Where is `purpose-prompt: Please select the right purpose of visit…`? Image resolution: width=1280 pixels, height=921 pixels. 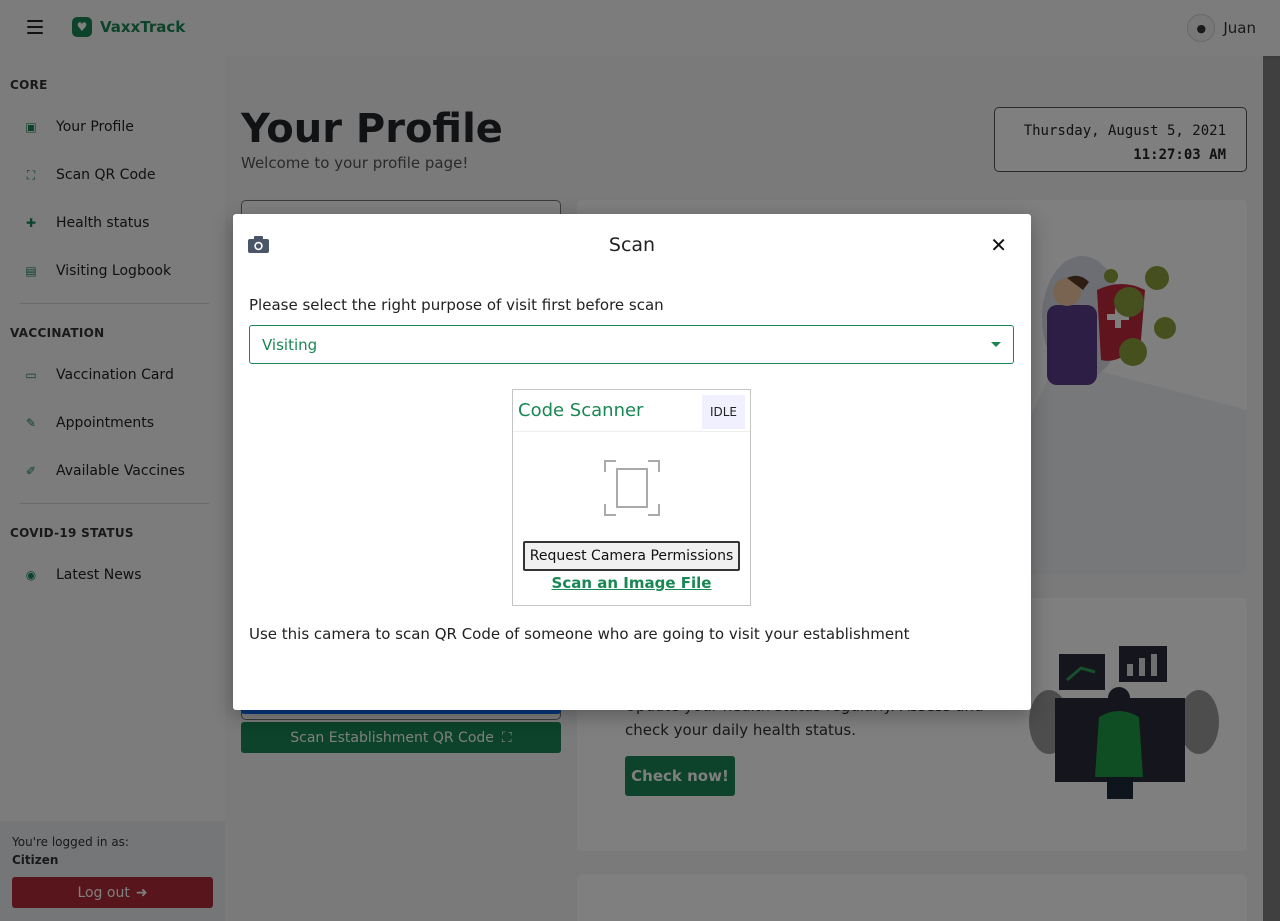
purpose-prompt: Please select the right purpose of visit… is located at coordinates (456, 305).